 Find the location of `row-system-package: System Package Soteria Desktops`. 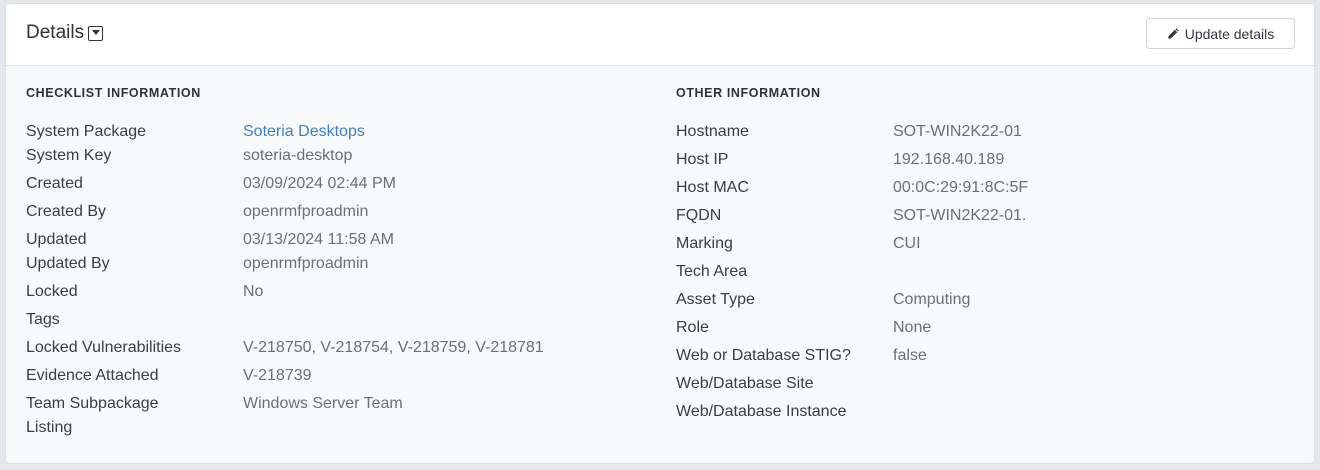

row-system-package: System Package Soteria Desktops is located at coordinates (336, 132).